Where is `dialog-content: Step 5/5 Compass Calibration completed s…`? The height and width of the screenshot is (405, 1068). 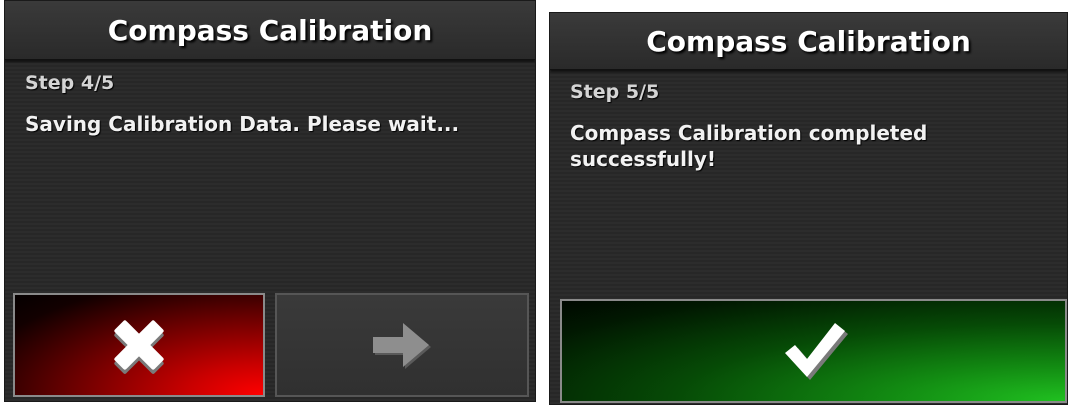 dialog-content: Step 5/5 Compass Calibration completed s… is located at coordinates (808, 126).